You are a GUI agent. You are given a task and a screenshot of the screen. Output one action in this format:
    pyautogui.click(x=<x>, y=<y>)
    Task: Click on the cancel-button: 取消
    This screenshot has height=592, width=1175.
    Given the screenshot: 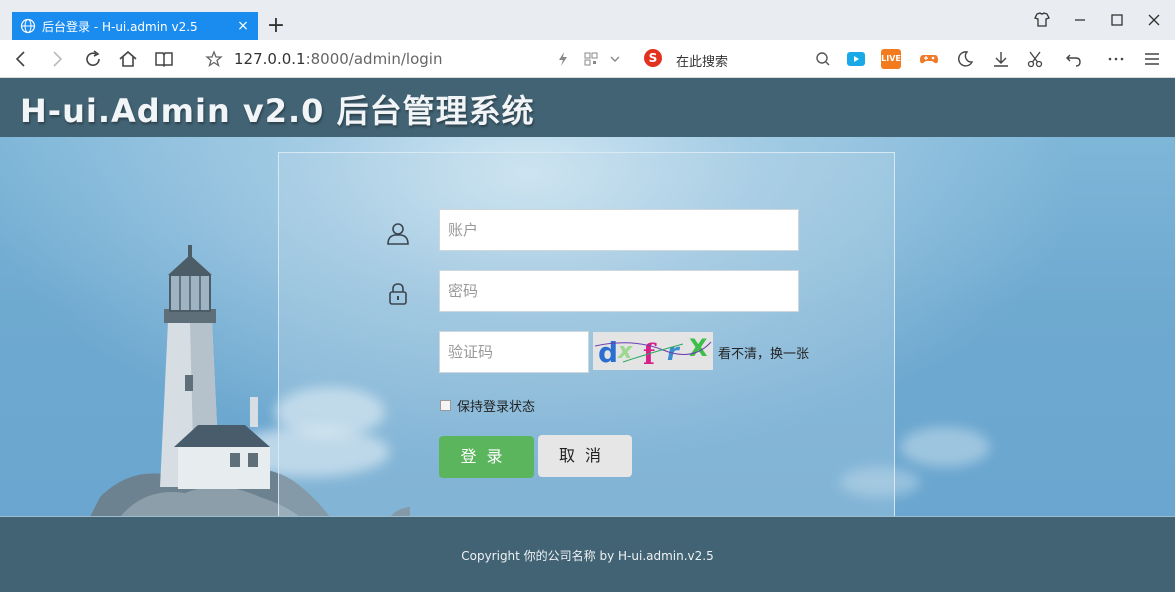 What is the action you would take?
    pyautogui.click(x=585, y=456)
    